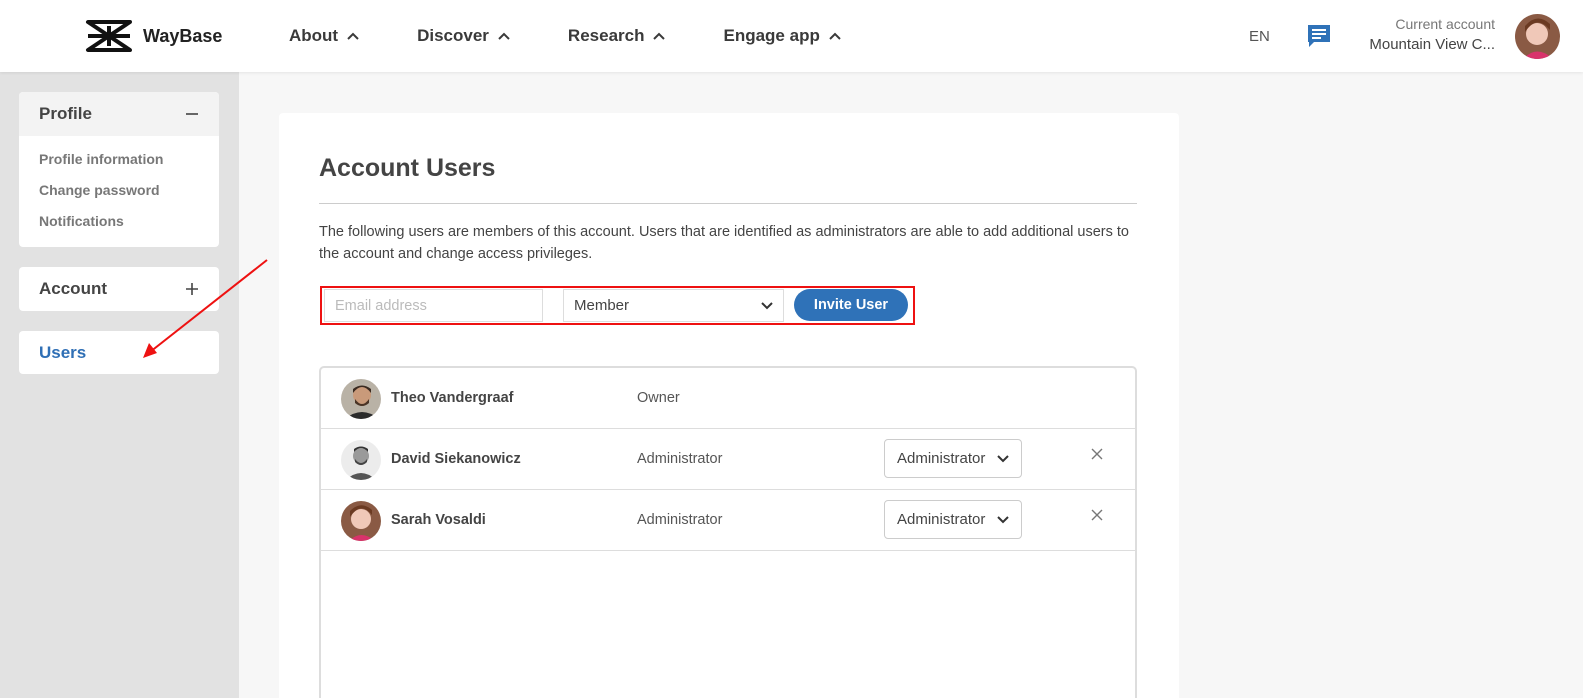 This screenshot has width=1583, height=698. I want to click on nav-engage-app: Engage app, so click(782, 36).